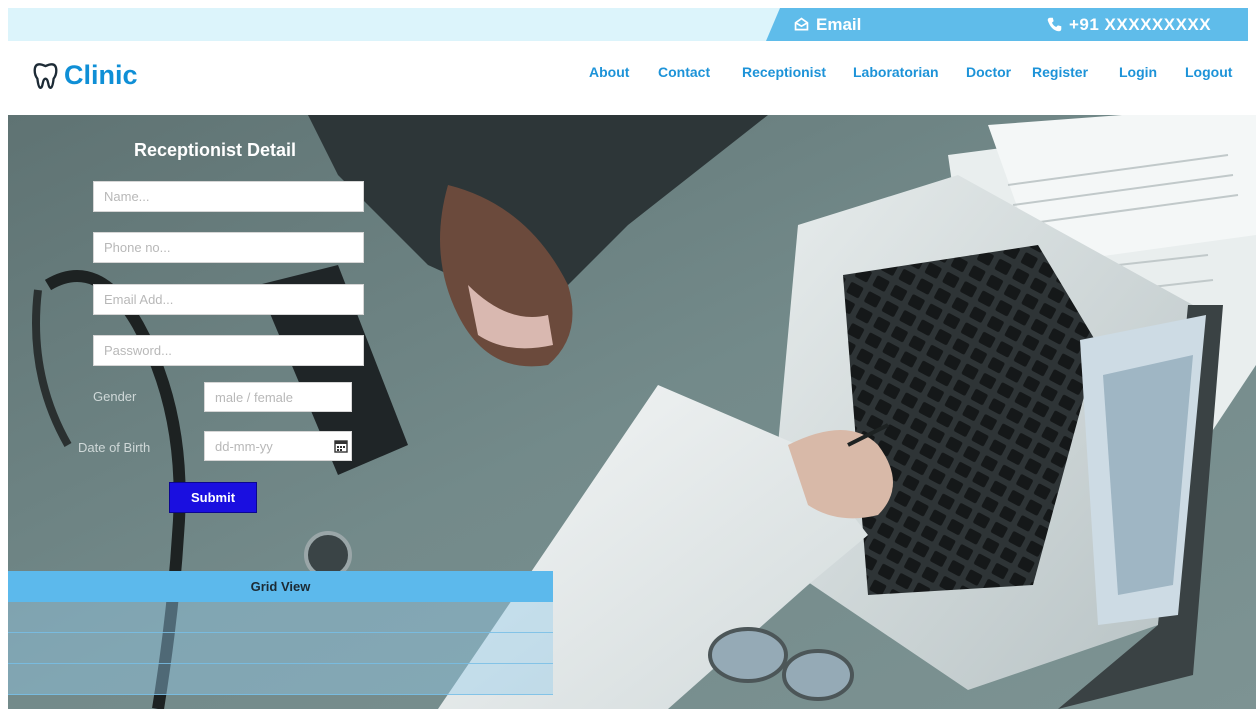  What do you see at coordinates (896, 72) in the screenshot?
I see `nav-laboratorian: Laboratorian` at bounding box center [896, 72].